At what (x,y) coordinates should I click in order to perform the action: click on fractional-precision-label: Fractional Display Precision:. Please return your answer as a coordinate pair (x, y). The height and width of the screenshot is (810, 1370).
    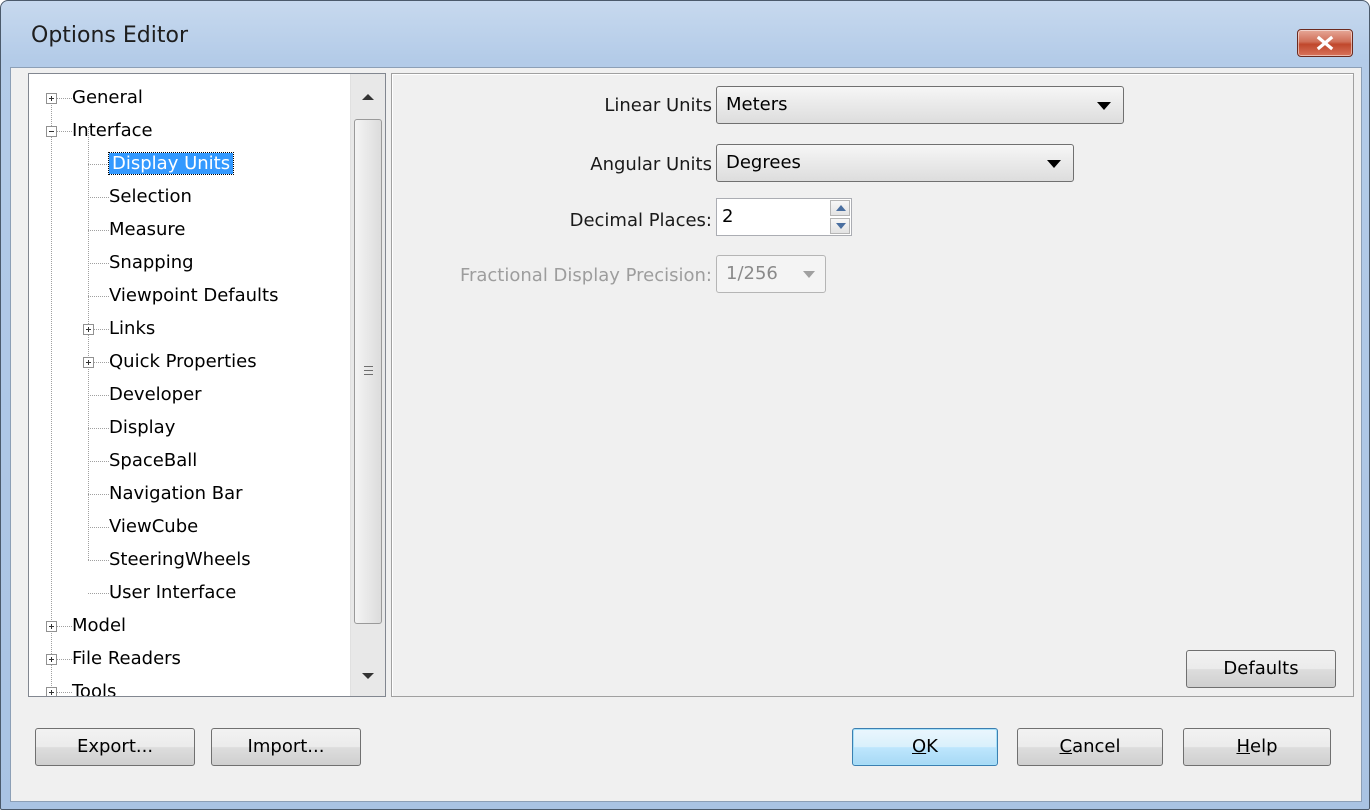
    Looking at the image, I should click on (585, 275).